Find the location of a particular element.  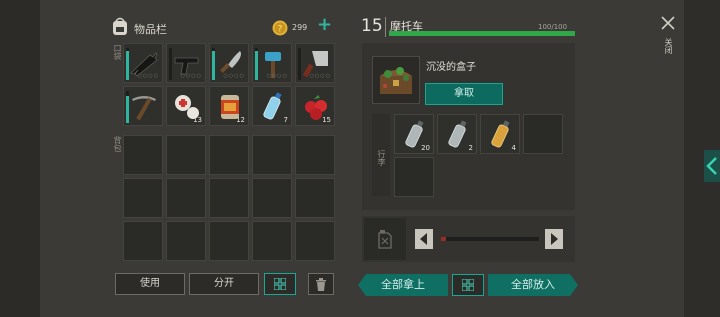

hp-bar-fill is located at coordinates (482, 33).